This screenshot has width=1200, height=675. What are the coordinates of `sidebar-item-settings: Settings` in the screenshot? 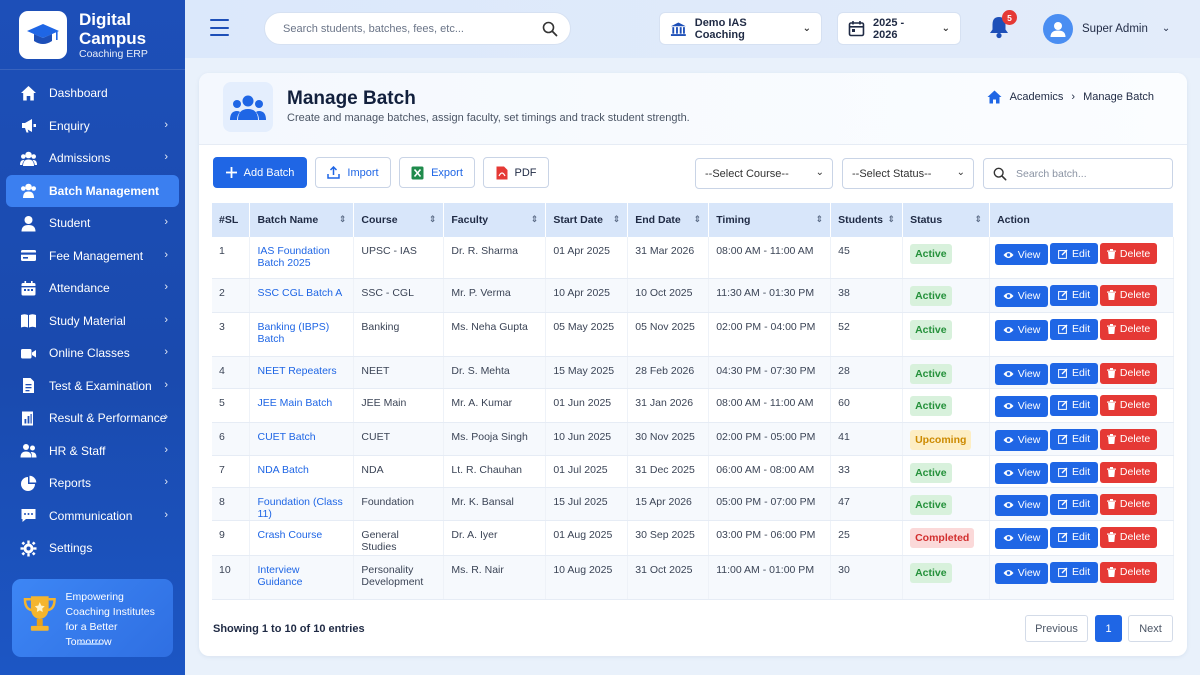 It's located at (92, 548).